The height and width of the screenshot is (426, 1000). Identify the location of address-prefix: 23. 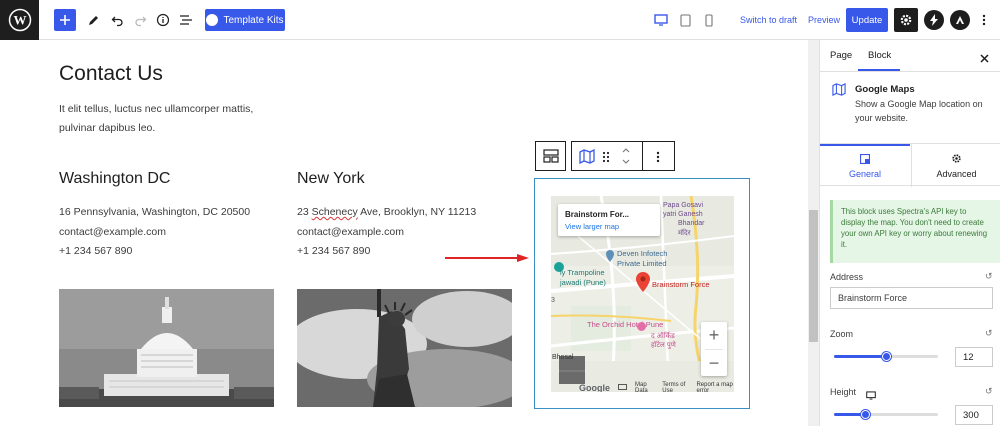
(304, 212).